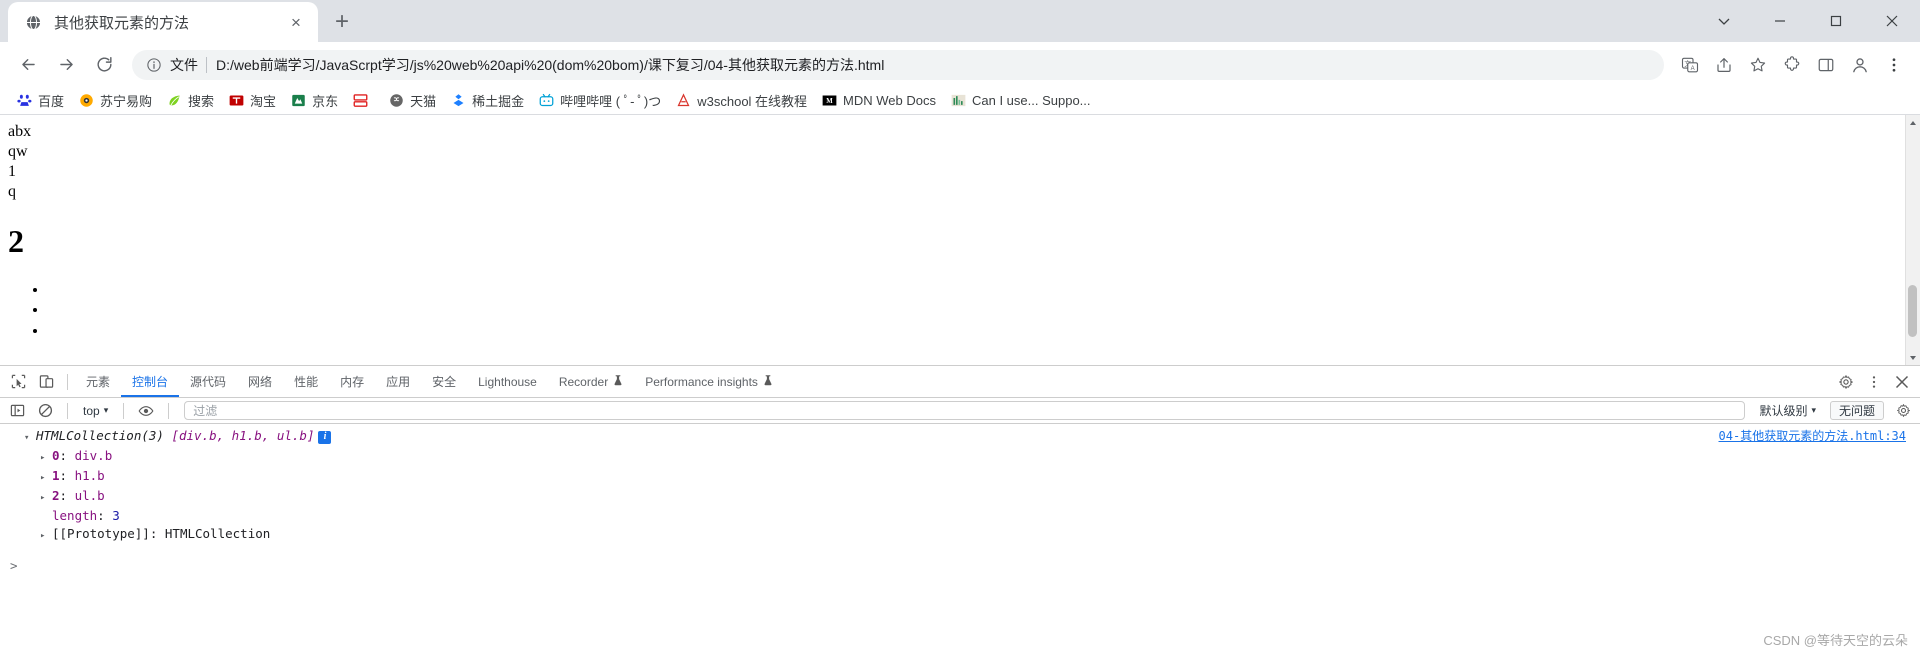 This screenshot has width=1920, height=663. Describe the element at coordinates (115, 100) in the screenshot. I see `bookmark-item: 苏宁易购` at that location.